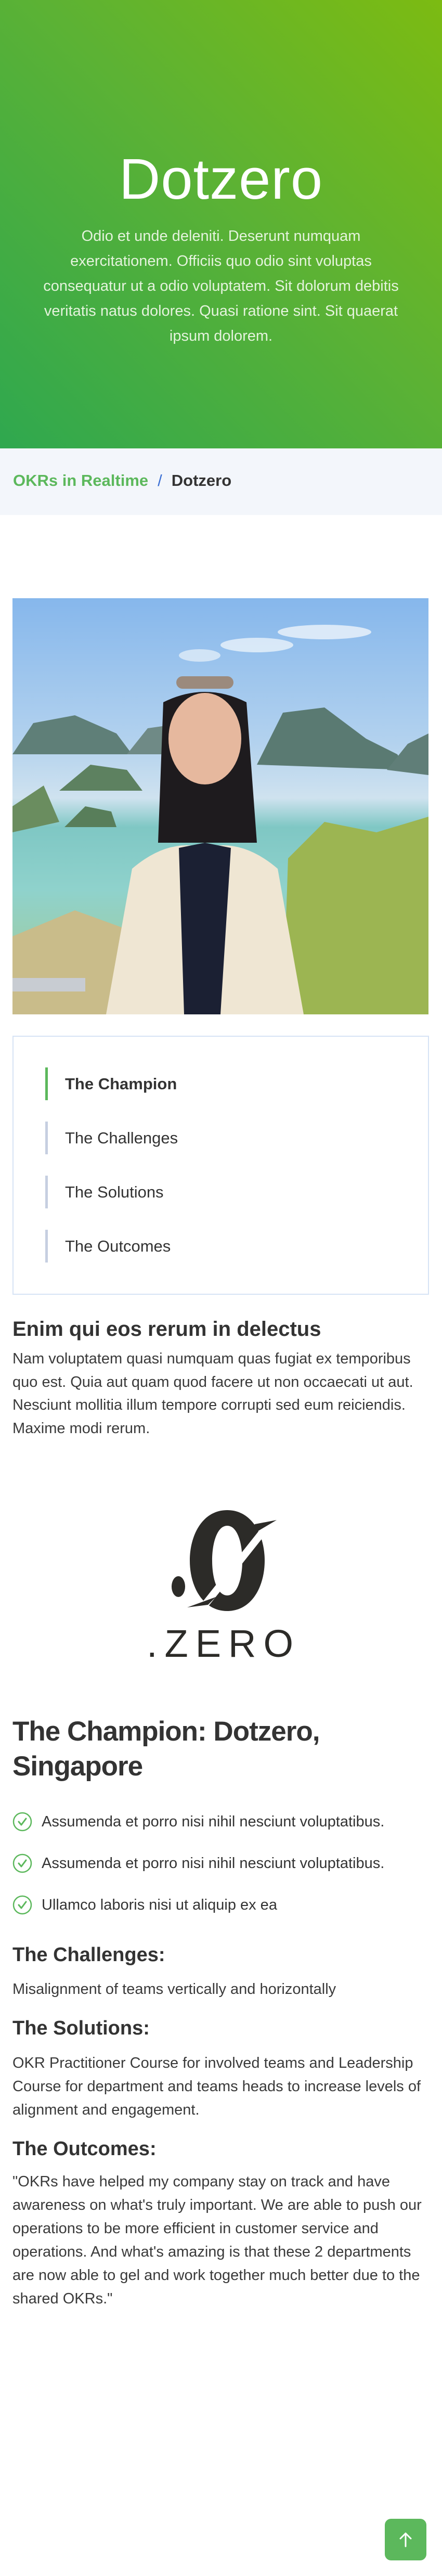 This screenshot has height=2576, width=442. What do you see at coordinates (224, 1584) in the screenshot?
I see `dotzero-logo: .ZERO` at bounding box center [224, 1584].